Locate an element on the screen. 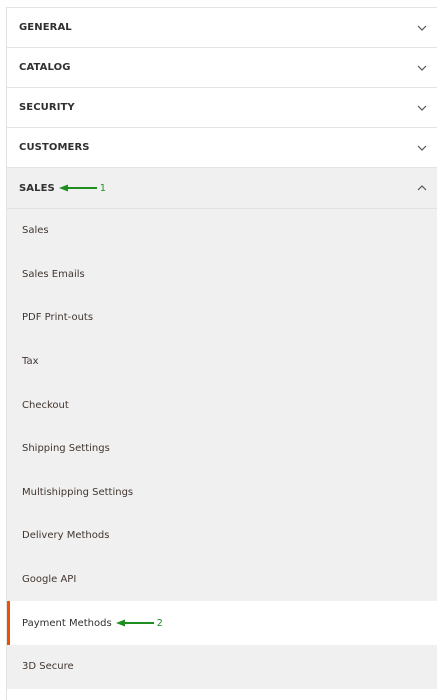  annotation-marker: 1 is located at coordinates (82, 188).